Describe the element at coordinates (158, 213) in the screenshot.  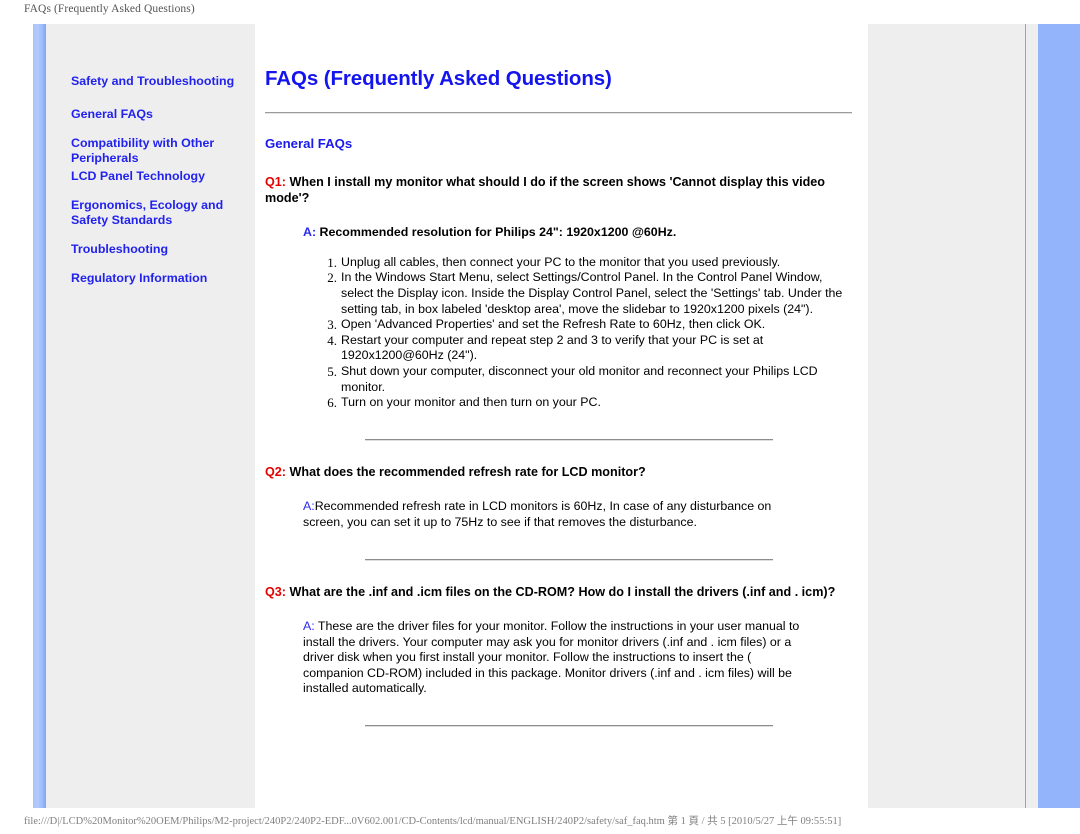
I see `sidebar-item-ergonomics-ecology-and-safety-standards: Ergonomics, Ecology and Safety Standards` at that location.